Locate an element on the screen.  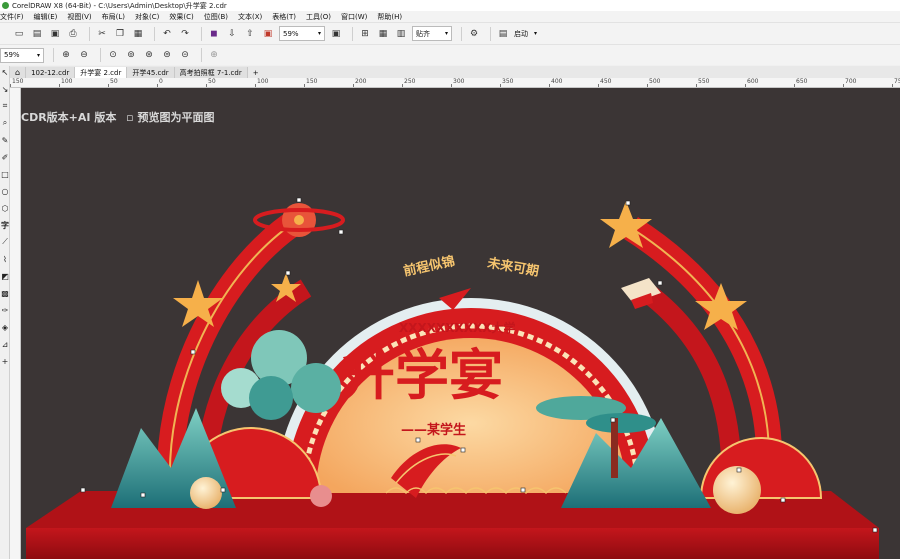
rectangle-tool-icon: □ is located at coordinates (5, 174).